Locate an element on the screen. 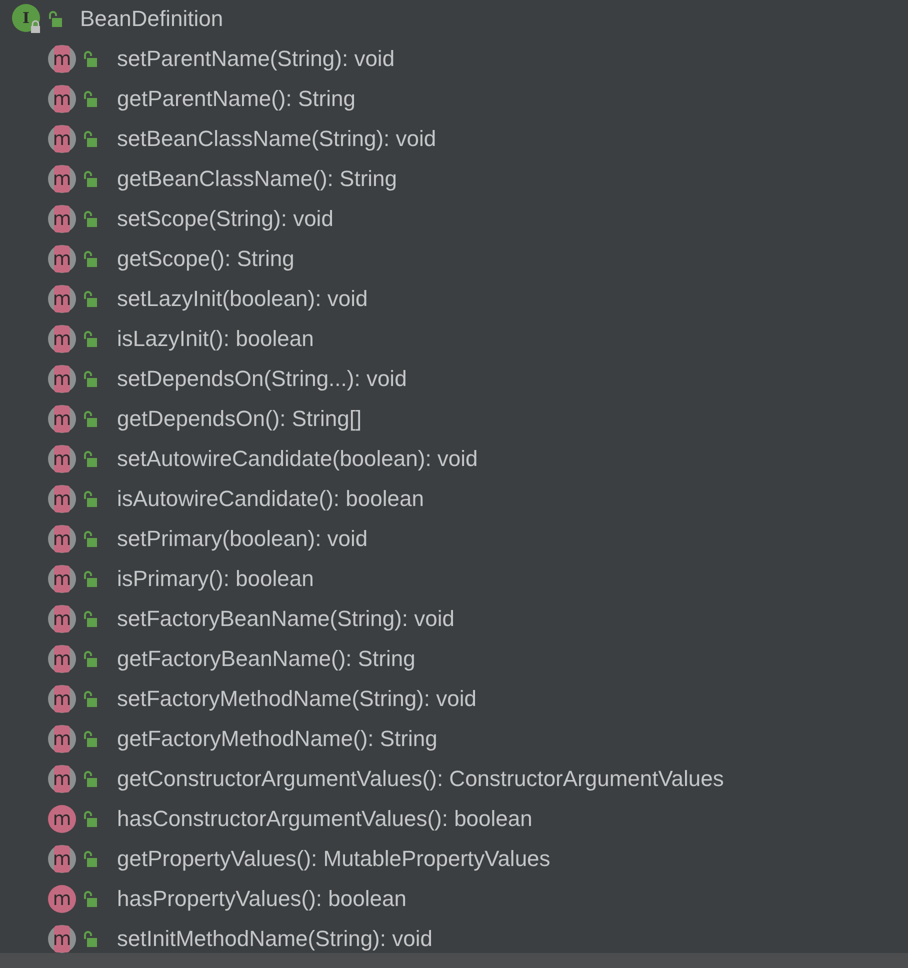 This screenshot has width=908, height=968. method-signature: setFactoryBeanName(String): void is located at coordinates (285, 619).